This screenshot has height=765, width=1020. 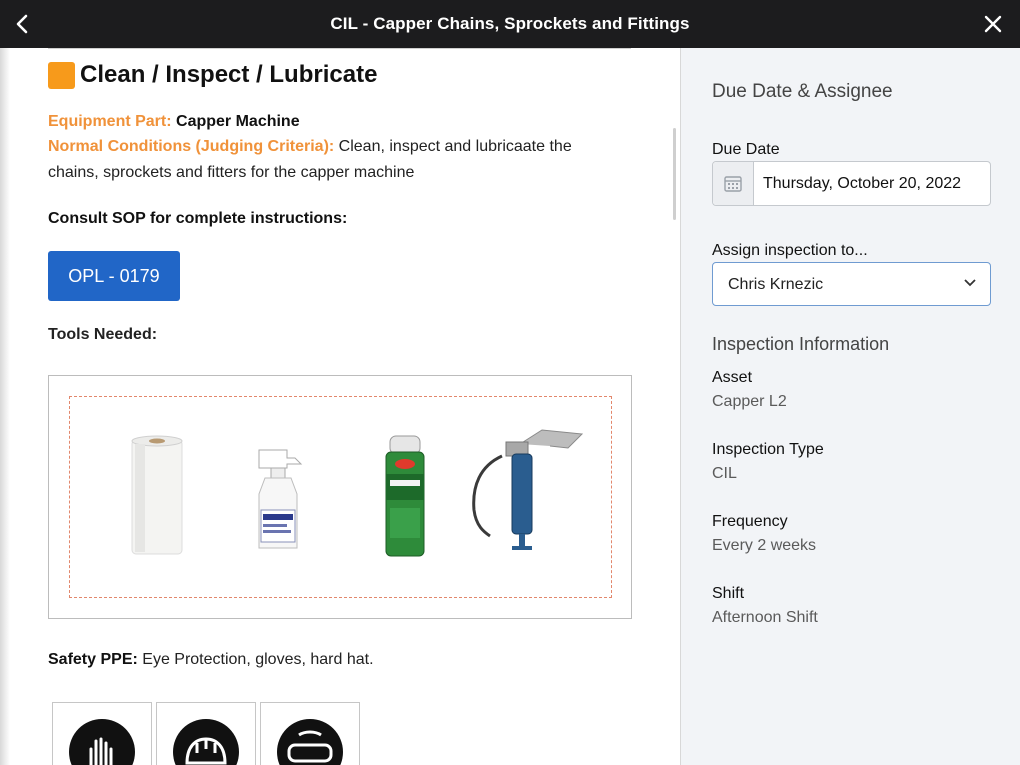 What do you see at coordinates (768, 449) in the screenshot?
I see `inspection-type-label: Inspection Type` at bounding box center [768, 449].